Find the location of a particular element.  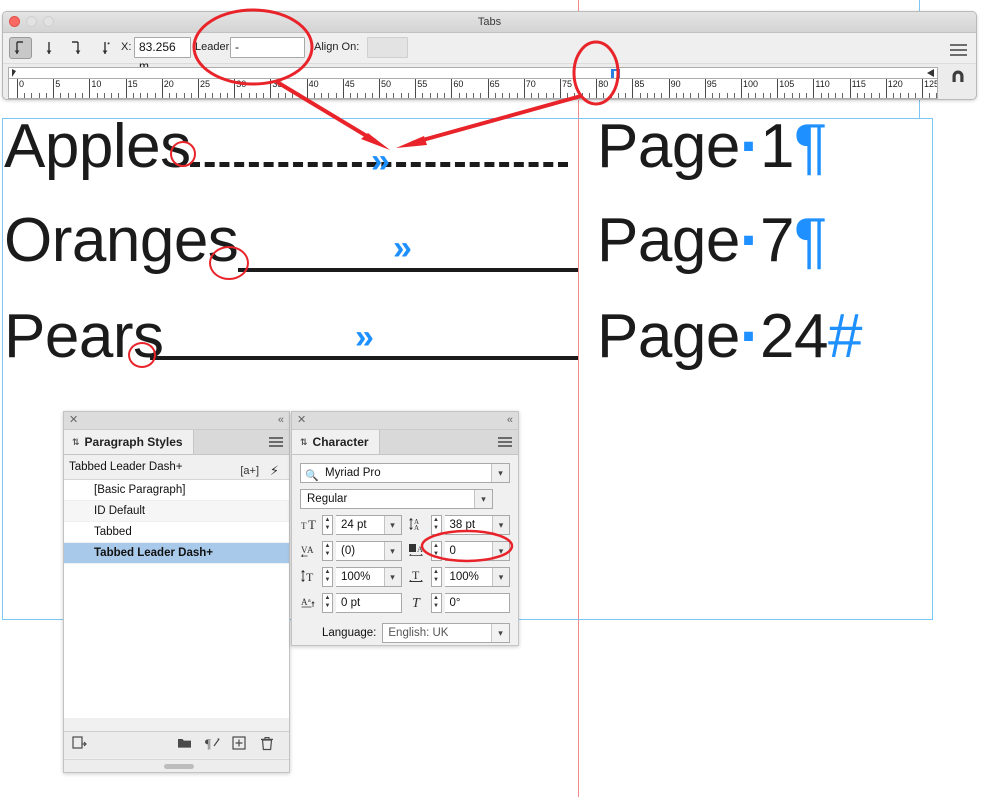

align-on-label: Align On: is located at coordinates (337, 47).